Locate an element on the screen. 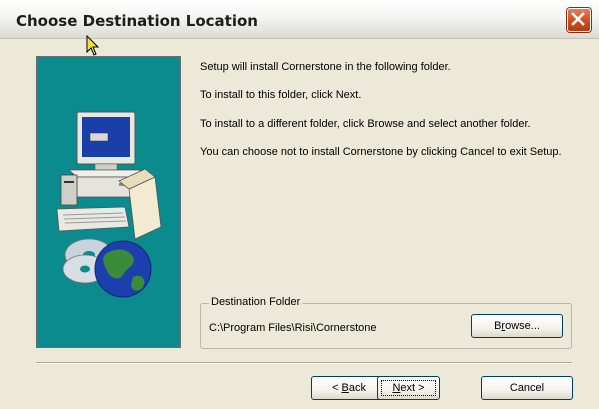 The height and width of the screenshot is (409, 599). window-title: Choose Destination Location is located at coordinates (137, 21).